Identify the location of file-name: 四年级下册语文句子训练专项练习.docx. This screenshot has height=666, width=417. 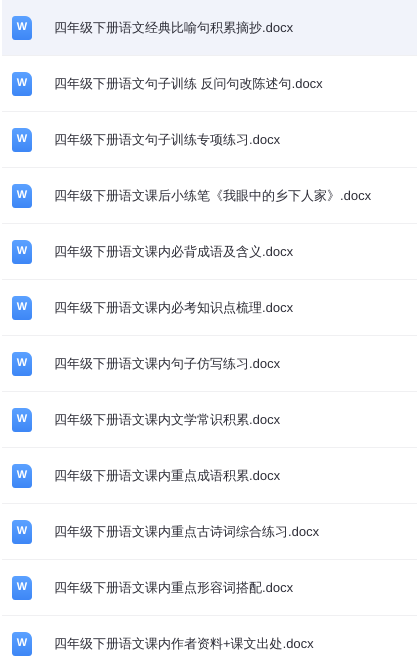
(167, 139).